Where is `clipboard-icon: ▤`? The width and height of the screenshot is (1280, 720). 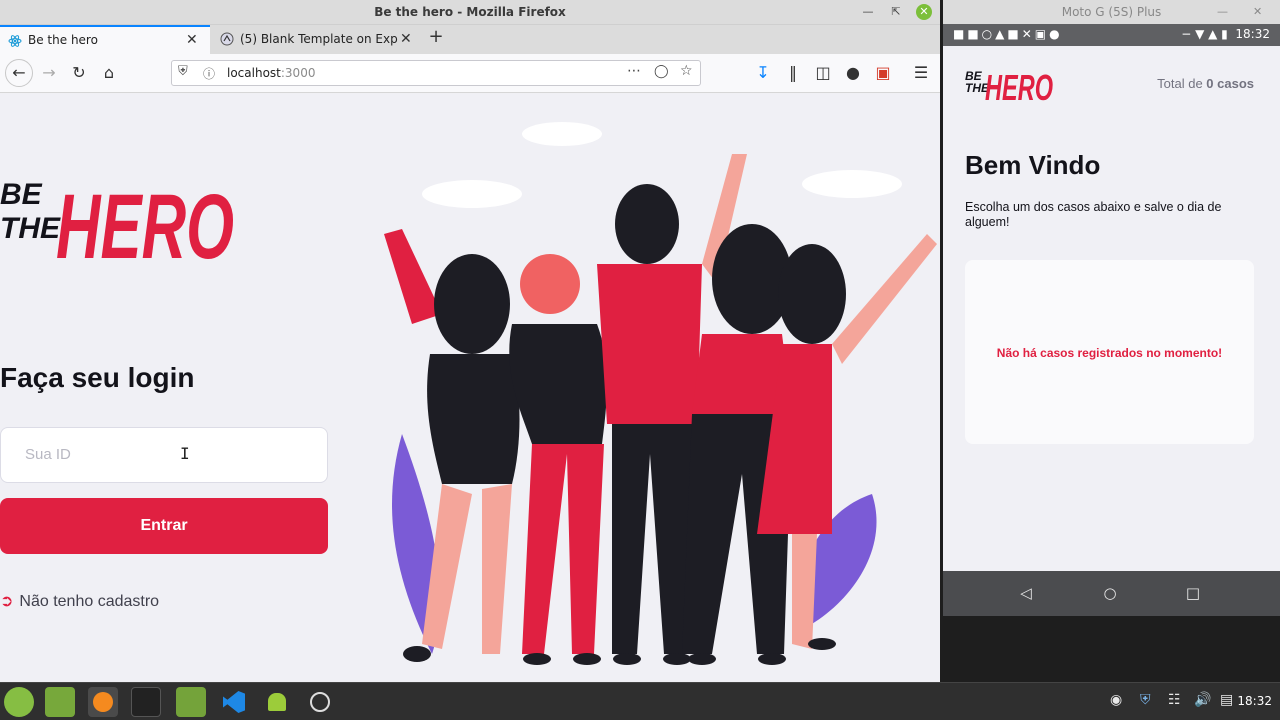 clipboard-icon: ▤ is located at coordinates (1226, 700).